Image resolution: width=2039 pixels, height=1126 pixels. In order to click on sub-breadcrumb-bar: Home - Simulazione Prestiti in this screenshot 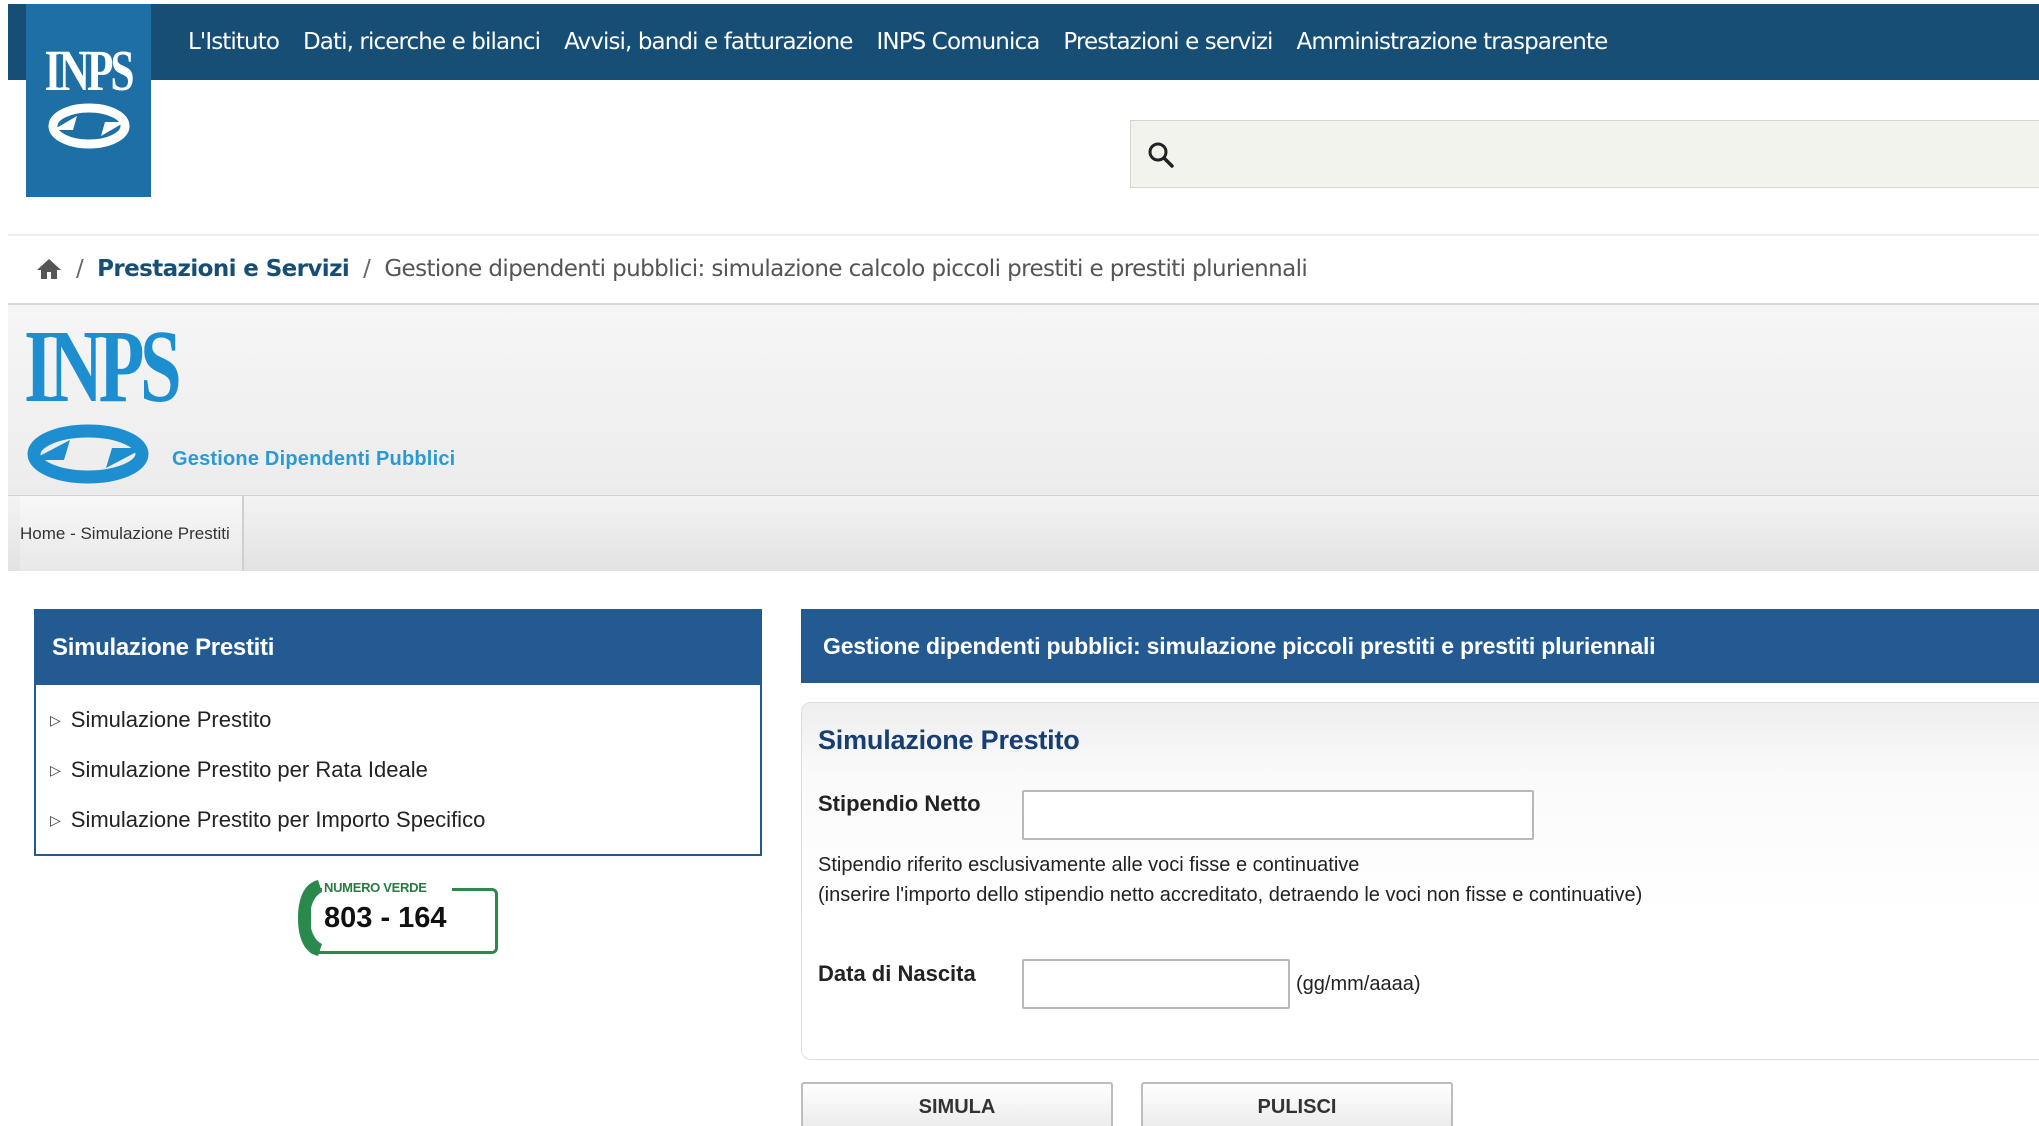, I will do `click(1023, 533)`.